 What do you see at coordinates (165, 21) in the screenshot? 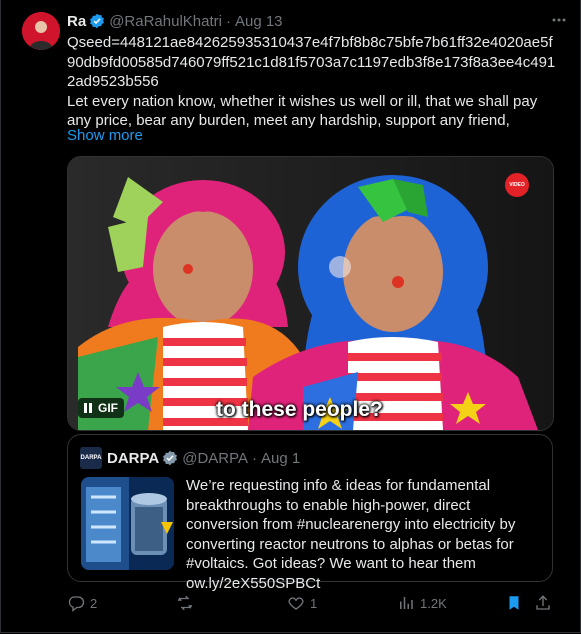
I see `author-handle: @RaRahulKhatri` at bounding box center [165, 21].